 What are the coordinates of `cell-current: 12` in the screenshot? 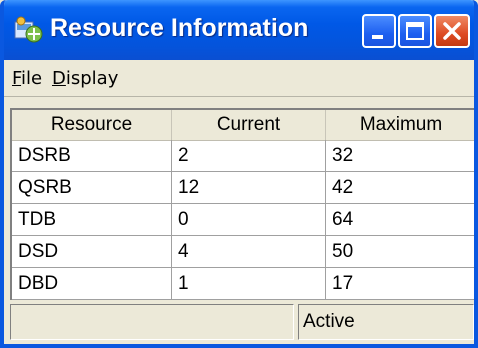 It's located at (249, 188).